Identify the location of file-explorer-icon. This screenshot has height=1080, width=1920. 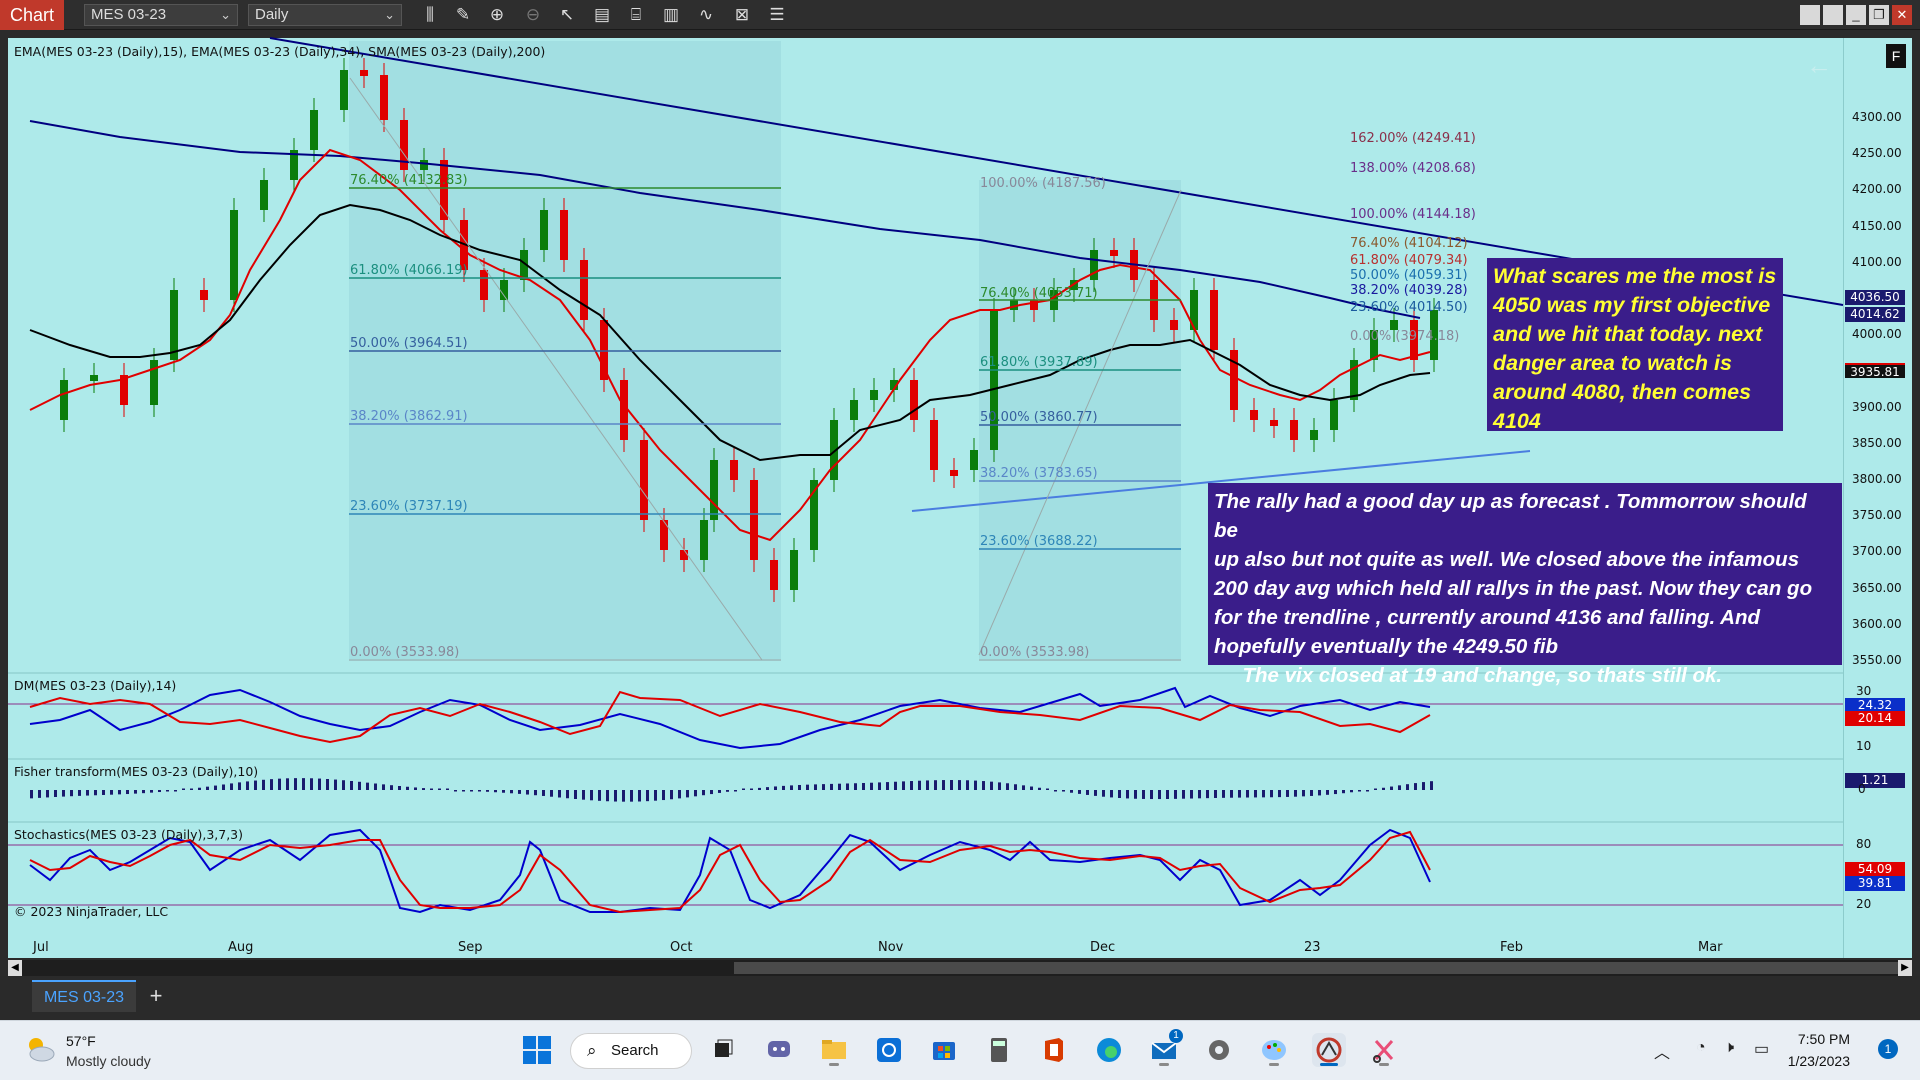
(834, 1050).